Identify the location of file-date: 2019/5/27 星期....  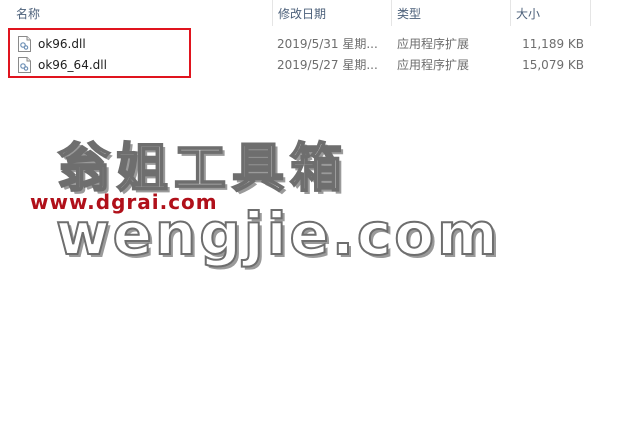
(327, 65).